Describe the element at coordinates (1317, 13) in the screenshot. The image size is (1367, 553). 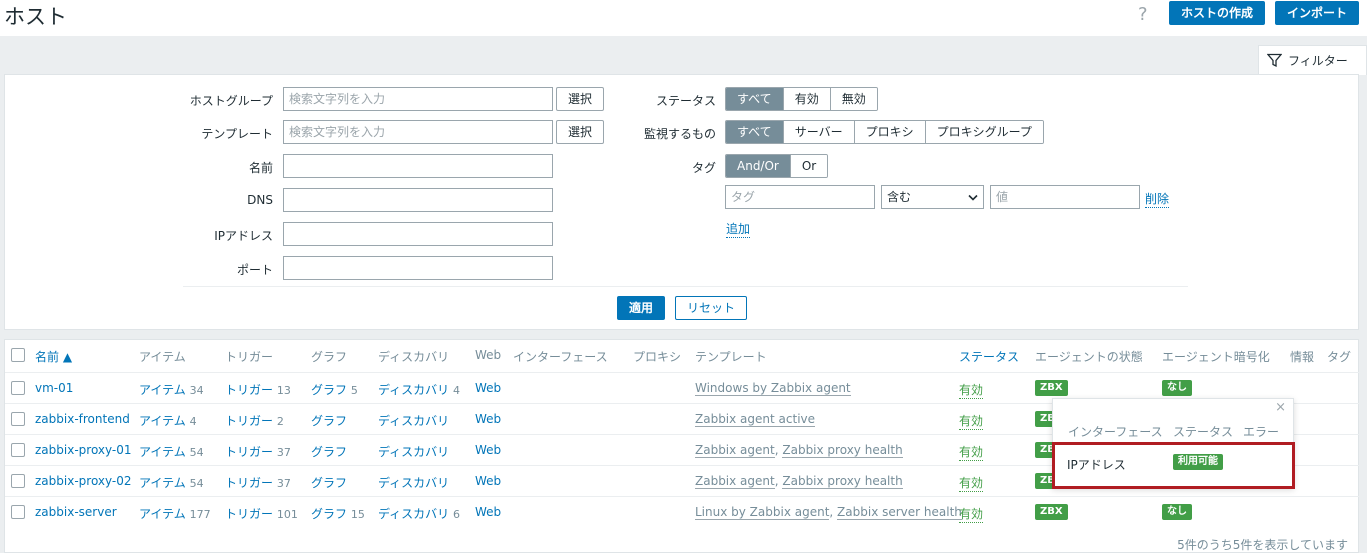
I see `import-button: インポート` at that location.